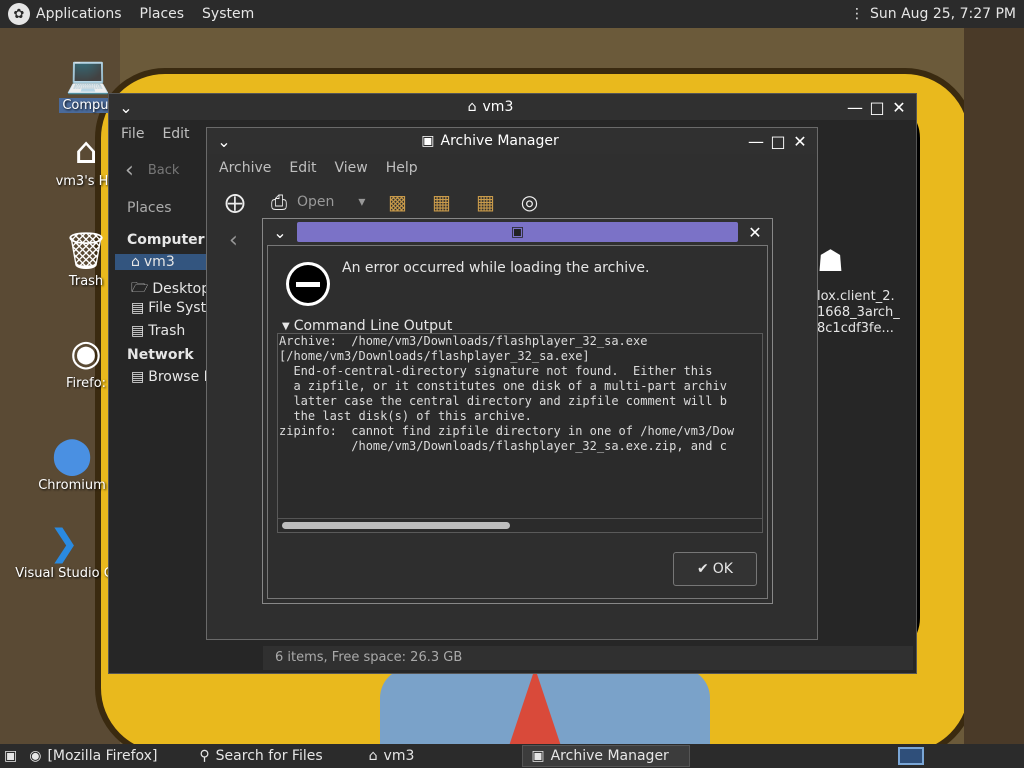 Image resolution: width=1024 pixels, height=768 pixels. Describe the element at coordinates (529, 202) in the screenshot. I see `stop-icon: ◎` at that location.